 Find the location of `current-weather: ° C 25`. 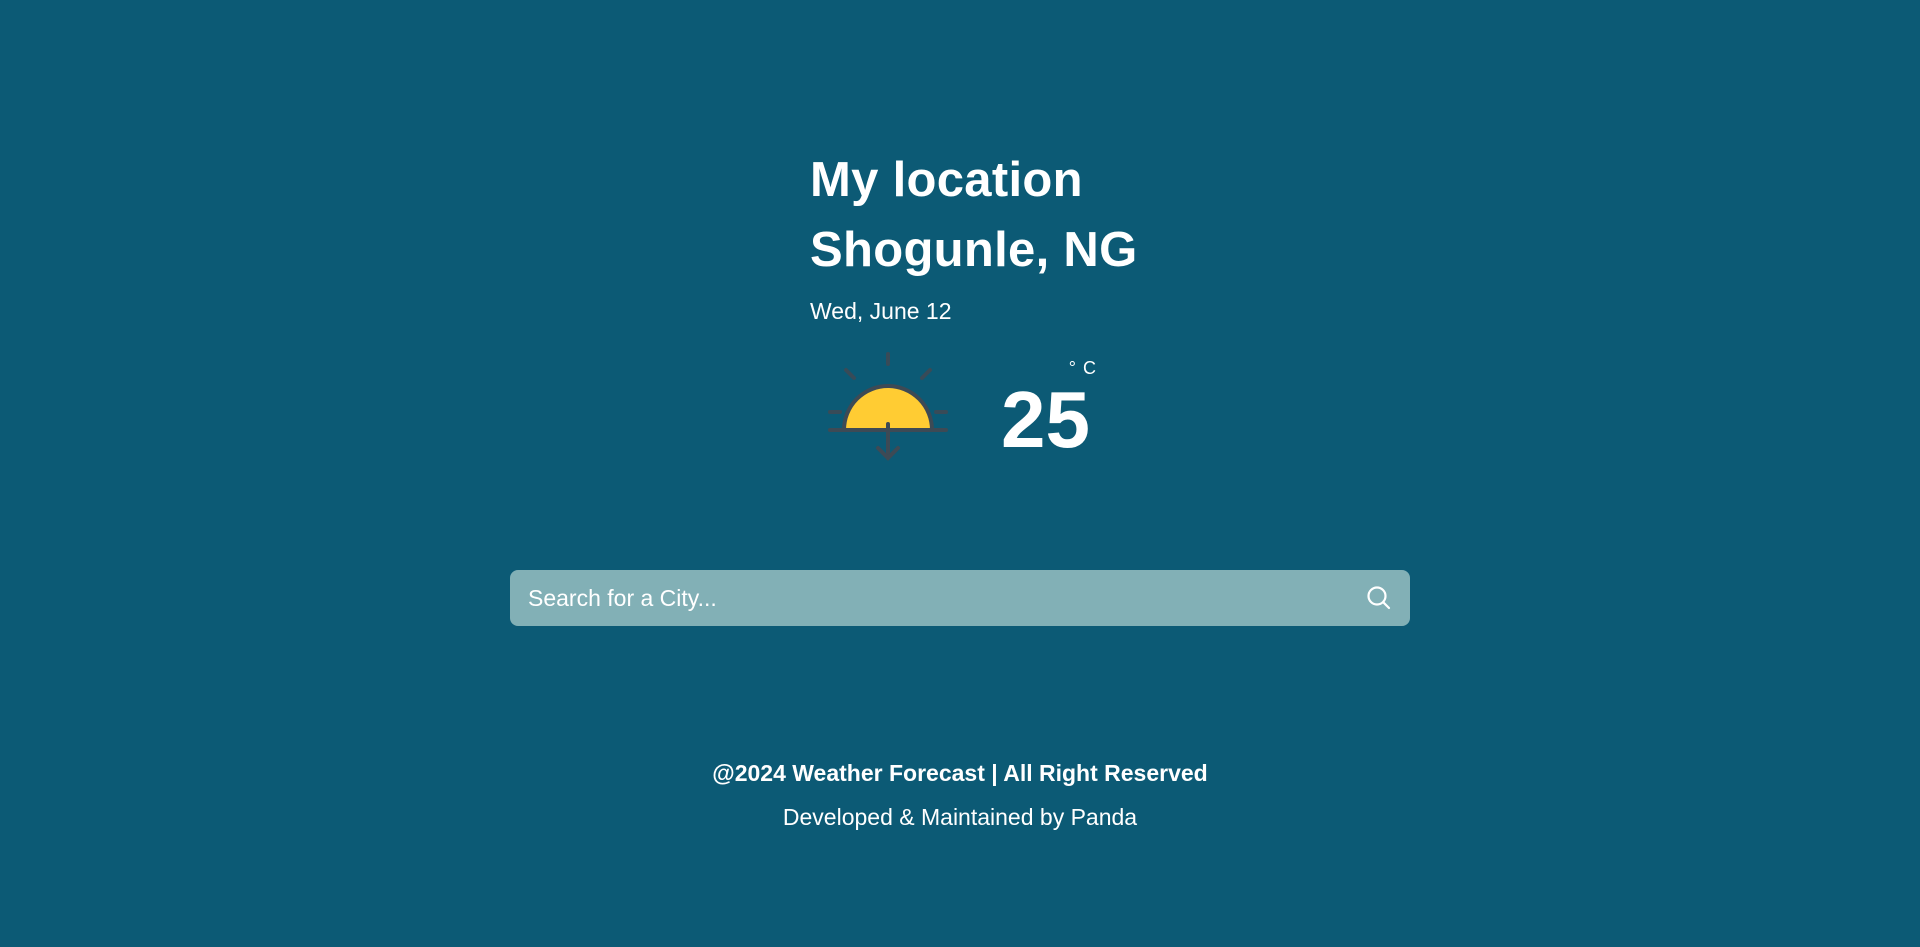

current-weather: ° C 25 is located at coordinates (961, 408).